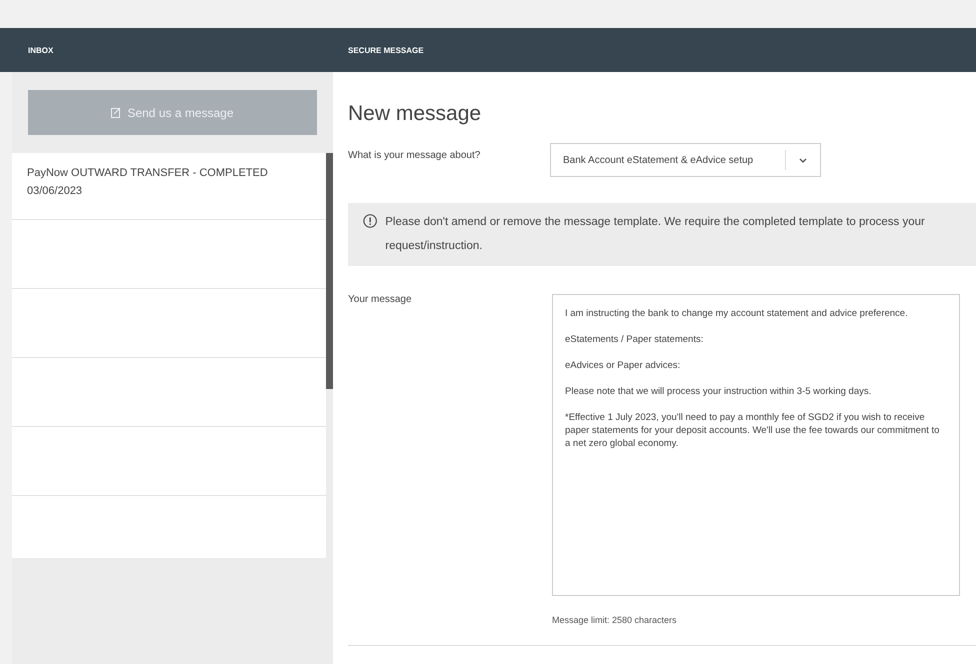 The image size is (976, 664). What do you see at coordinates (370, 221) in the screenshot?
I see `info-icon` at bounding box center [370, 221].